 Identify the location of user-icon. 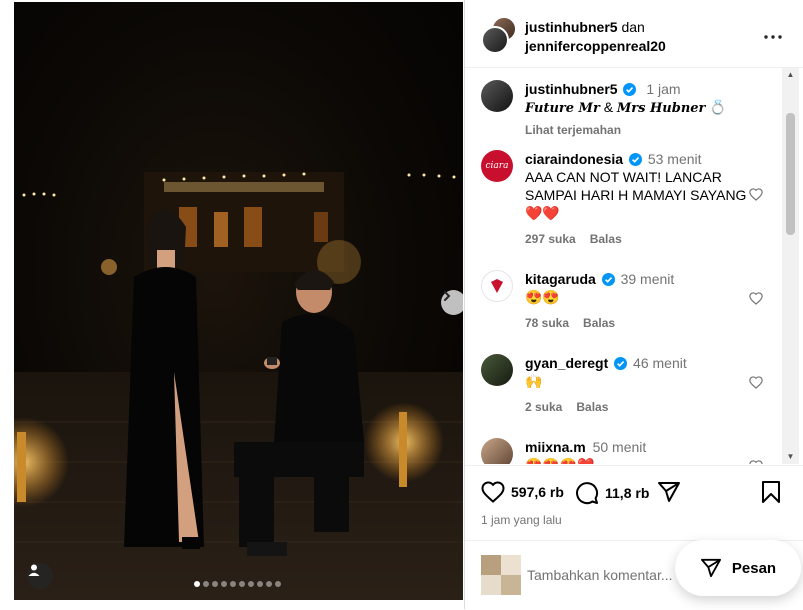
(34, 570).